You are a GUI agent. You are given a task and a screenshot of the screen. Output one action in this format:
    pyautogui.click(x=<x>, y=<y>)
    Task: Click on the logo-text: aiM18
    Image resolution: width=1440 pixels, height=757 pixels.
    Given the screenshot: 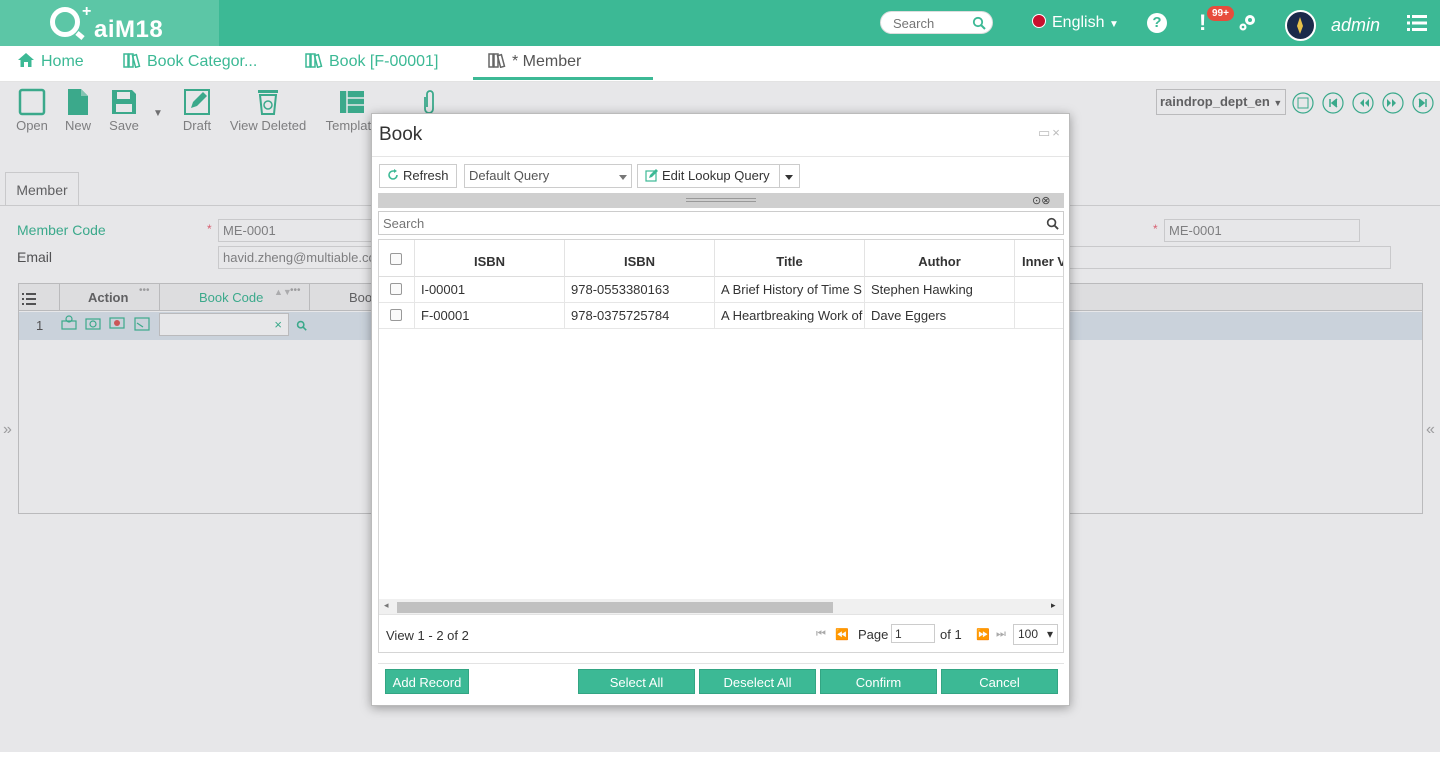 What is the action you would take?
    pyautogui.click(x=129, y=29)
    